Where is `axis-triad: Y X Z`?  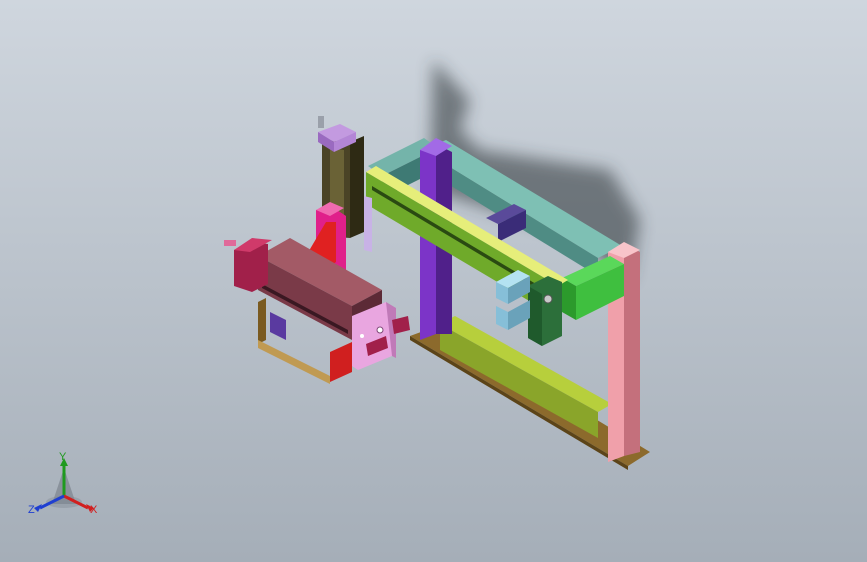
axis-triad: Y X Z is located at coordinates (64, 486).